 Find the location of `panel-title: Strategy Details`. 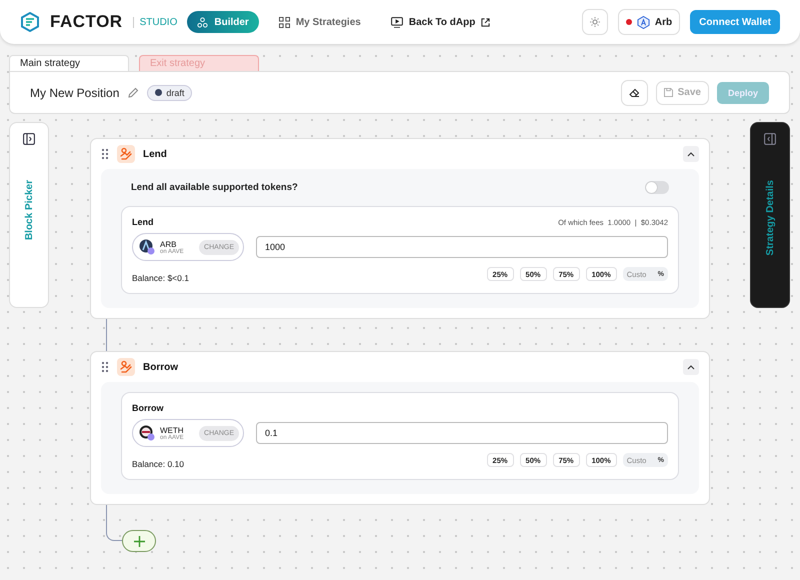

panel-title: Strategy Details is located at coordinates (770, 218).